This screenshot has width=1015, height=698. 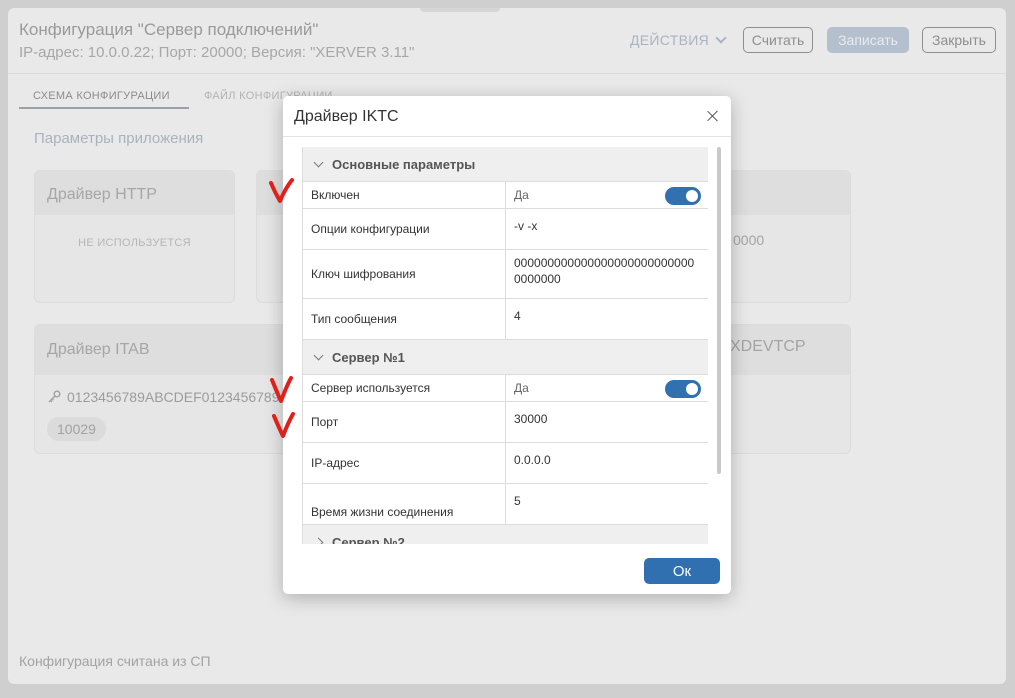 I want to click on message-type-value: 4, so click(x=607, y=319).